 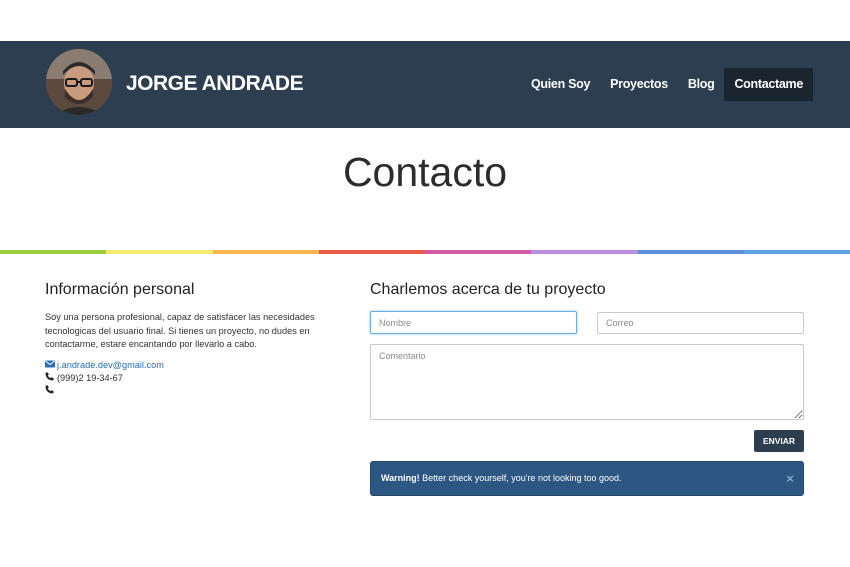 What do you see at coordinates (768, 84) in the screenshot?
I see `nav-contactame: Contactame` at bounding box center [768, 84].